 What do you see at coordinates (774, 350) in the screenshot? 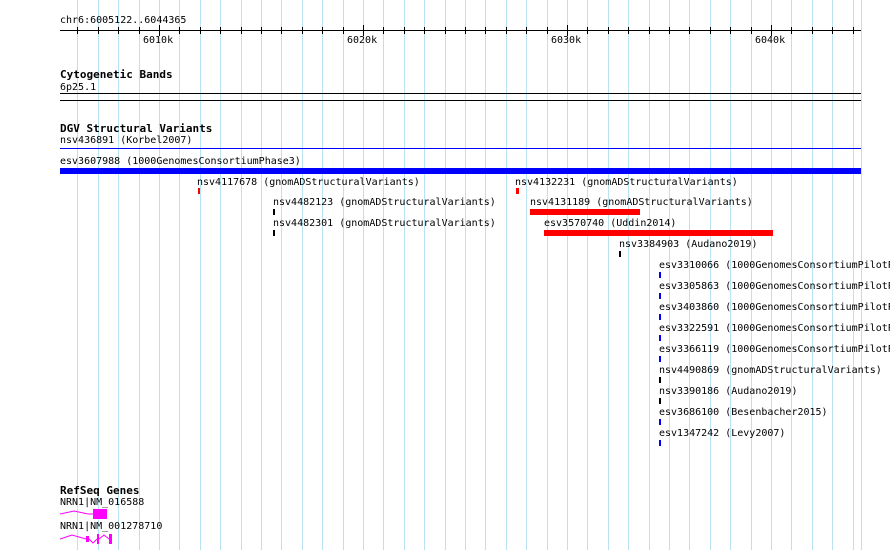
I see `dgv-feature-label: esv3366119 (1000GenomesConsortiumPilotP` at bounding box center [774, 350].